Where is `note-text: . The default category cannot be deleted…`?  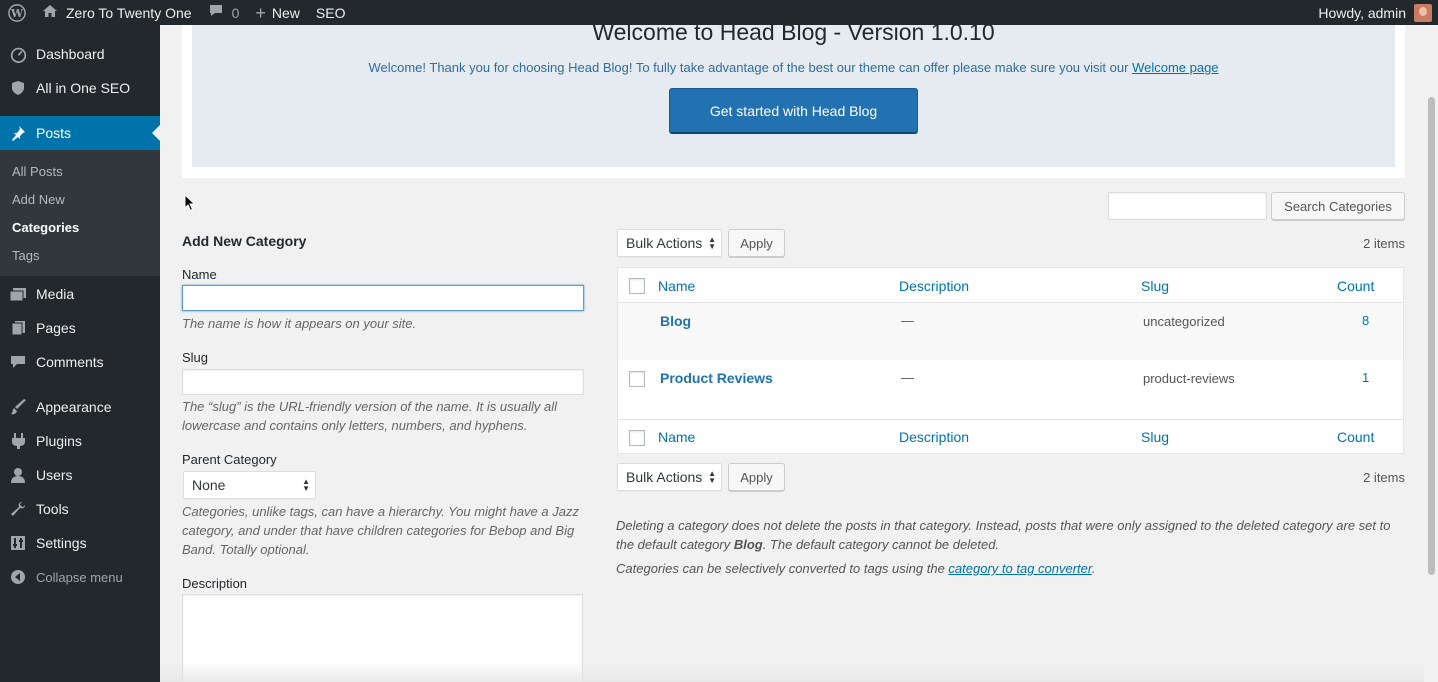
note-text: . The default category cannot be deleted… is located at coordinates (881, 544).